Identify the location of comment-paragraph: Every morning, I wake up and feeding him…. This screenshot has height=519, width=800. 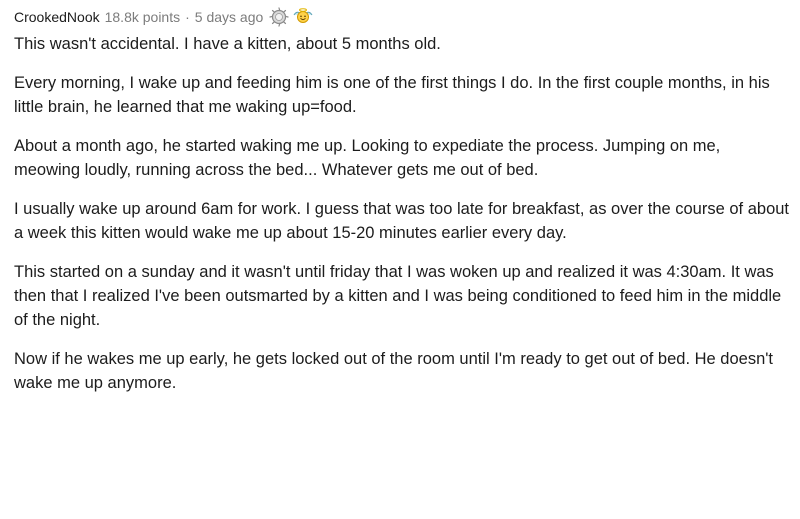
(392, 95).